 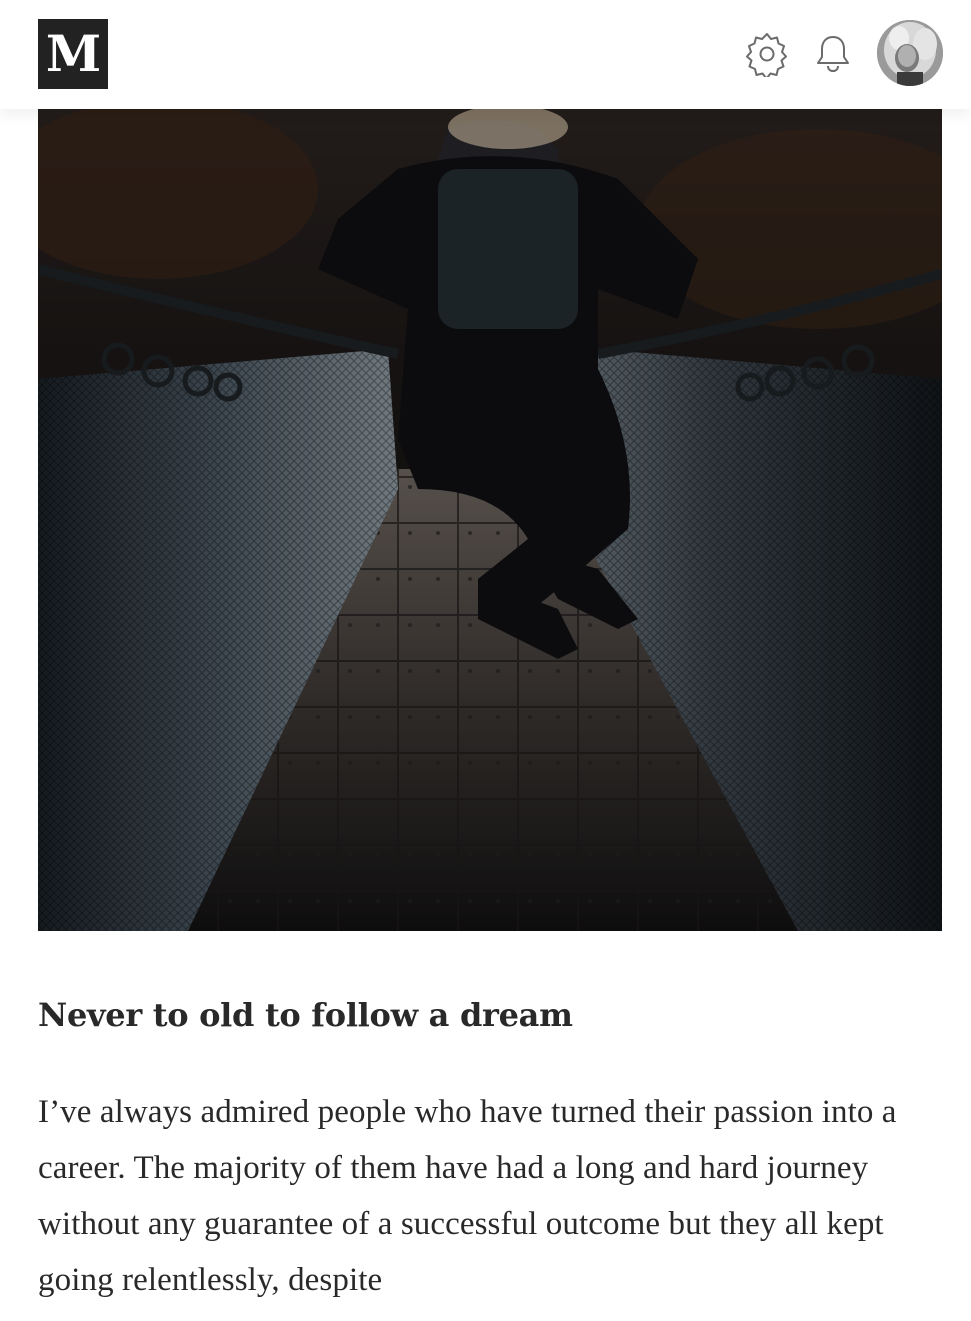 I want to click on notification-bell-icon, so click(x=833, y=54).